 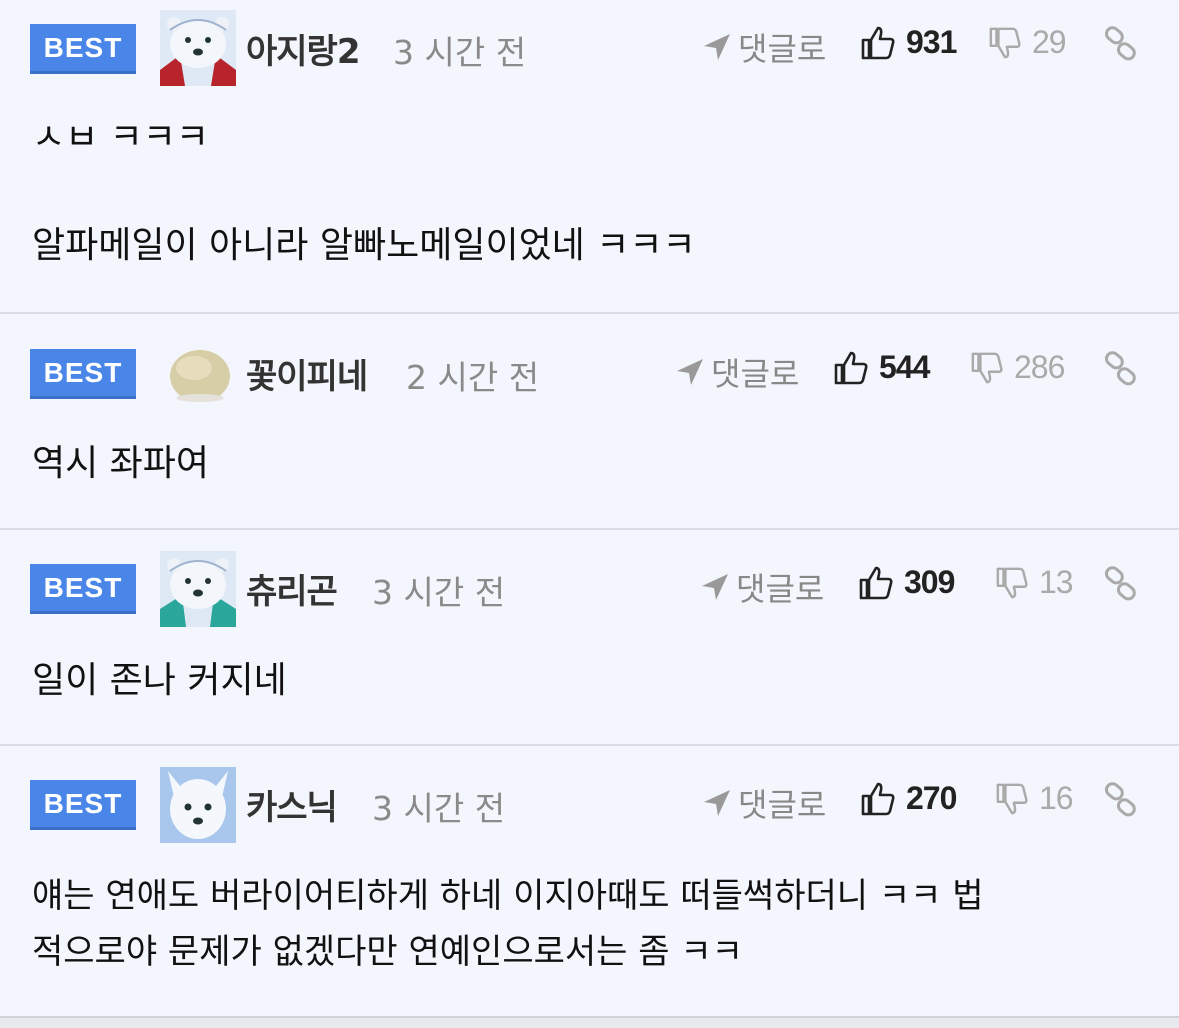 I want to click on like-count: 270, so click(x=931, y=798).